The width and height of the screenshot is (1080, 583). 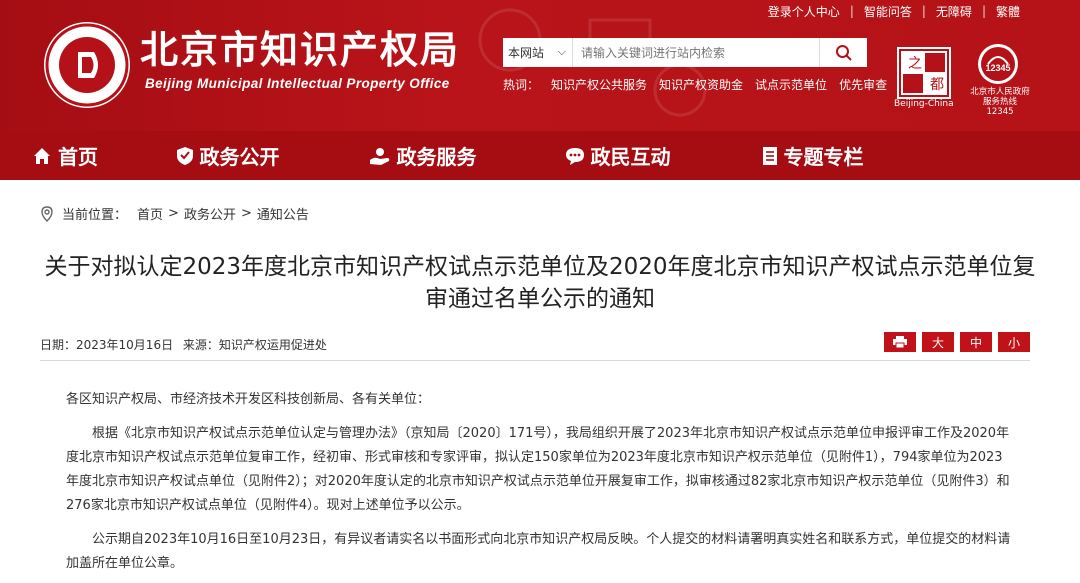 What do you see at coordinates (107, 345) in the screenshot?
I see `publish-date: 日期：2023年10月16日` at bounding box center [107, 345].